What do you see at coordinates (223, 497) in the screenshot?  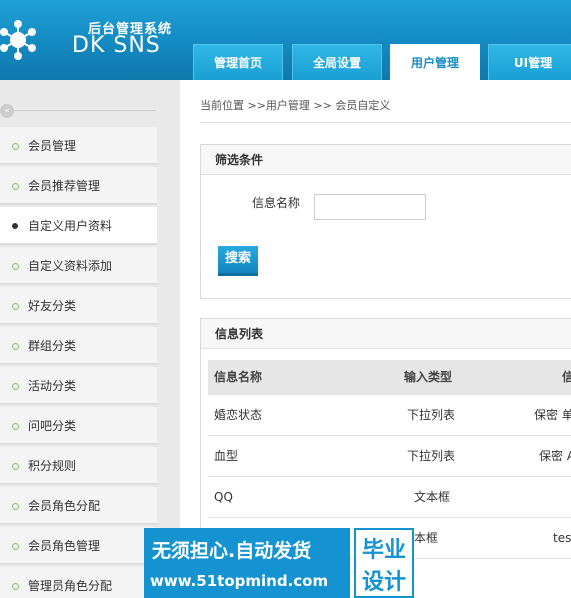 I see `cell-name: QQ` at bounding box center [223, 497].